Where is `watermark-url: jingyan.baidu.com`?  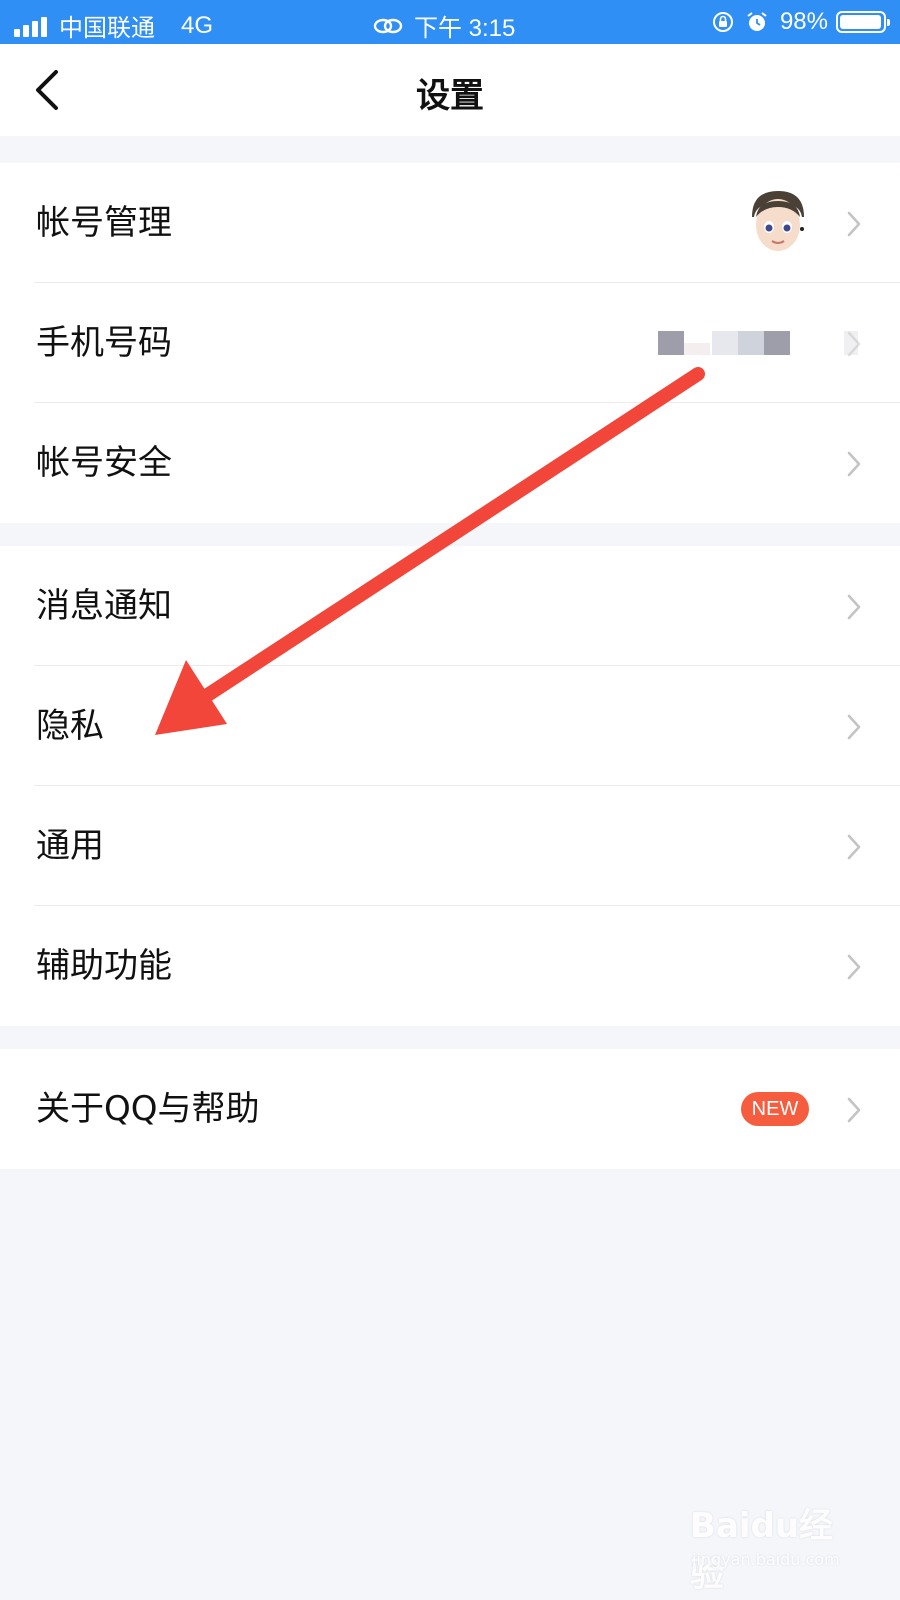 watermark-url: jingyan.baidu.com is located at coordinates (766, 1559).